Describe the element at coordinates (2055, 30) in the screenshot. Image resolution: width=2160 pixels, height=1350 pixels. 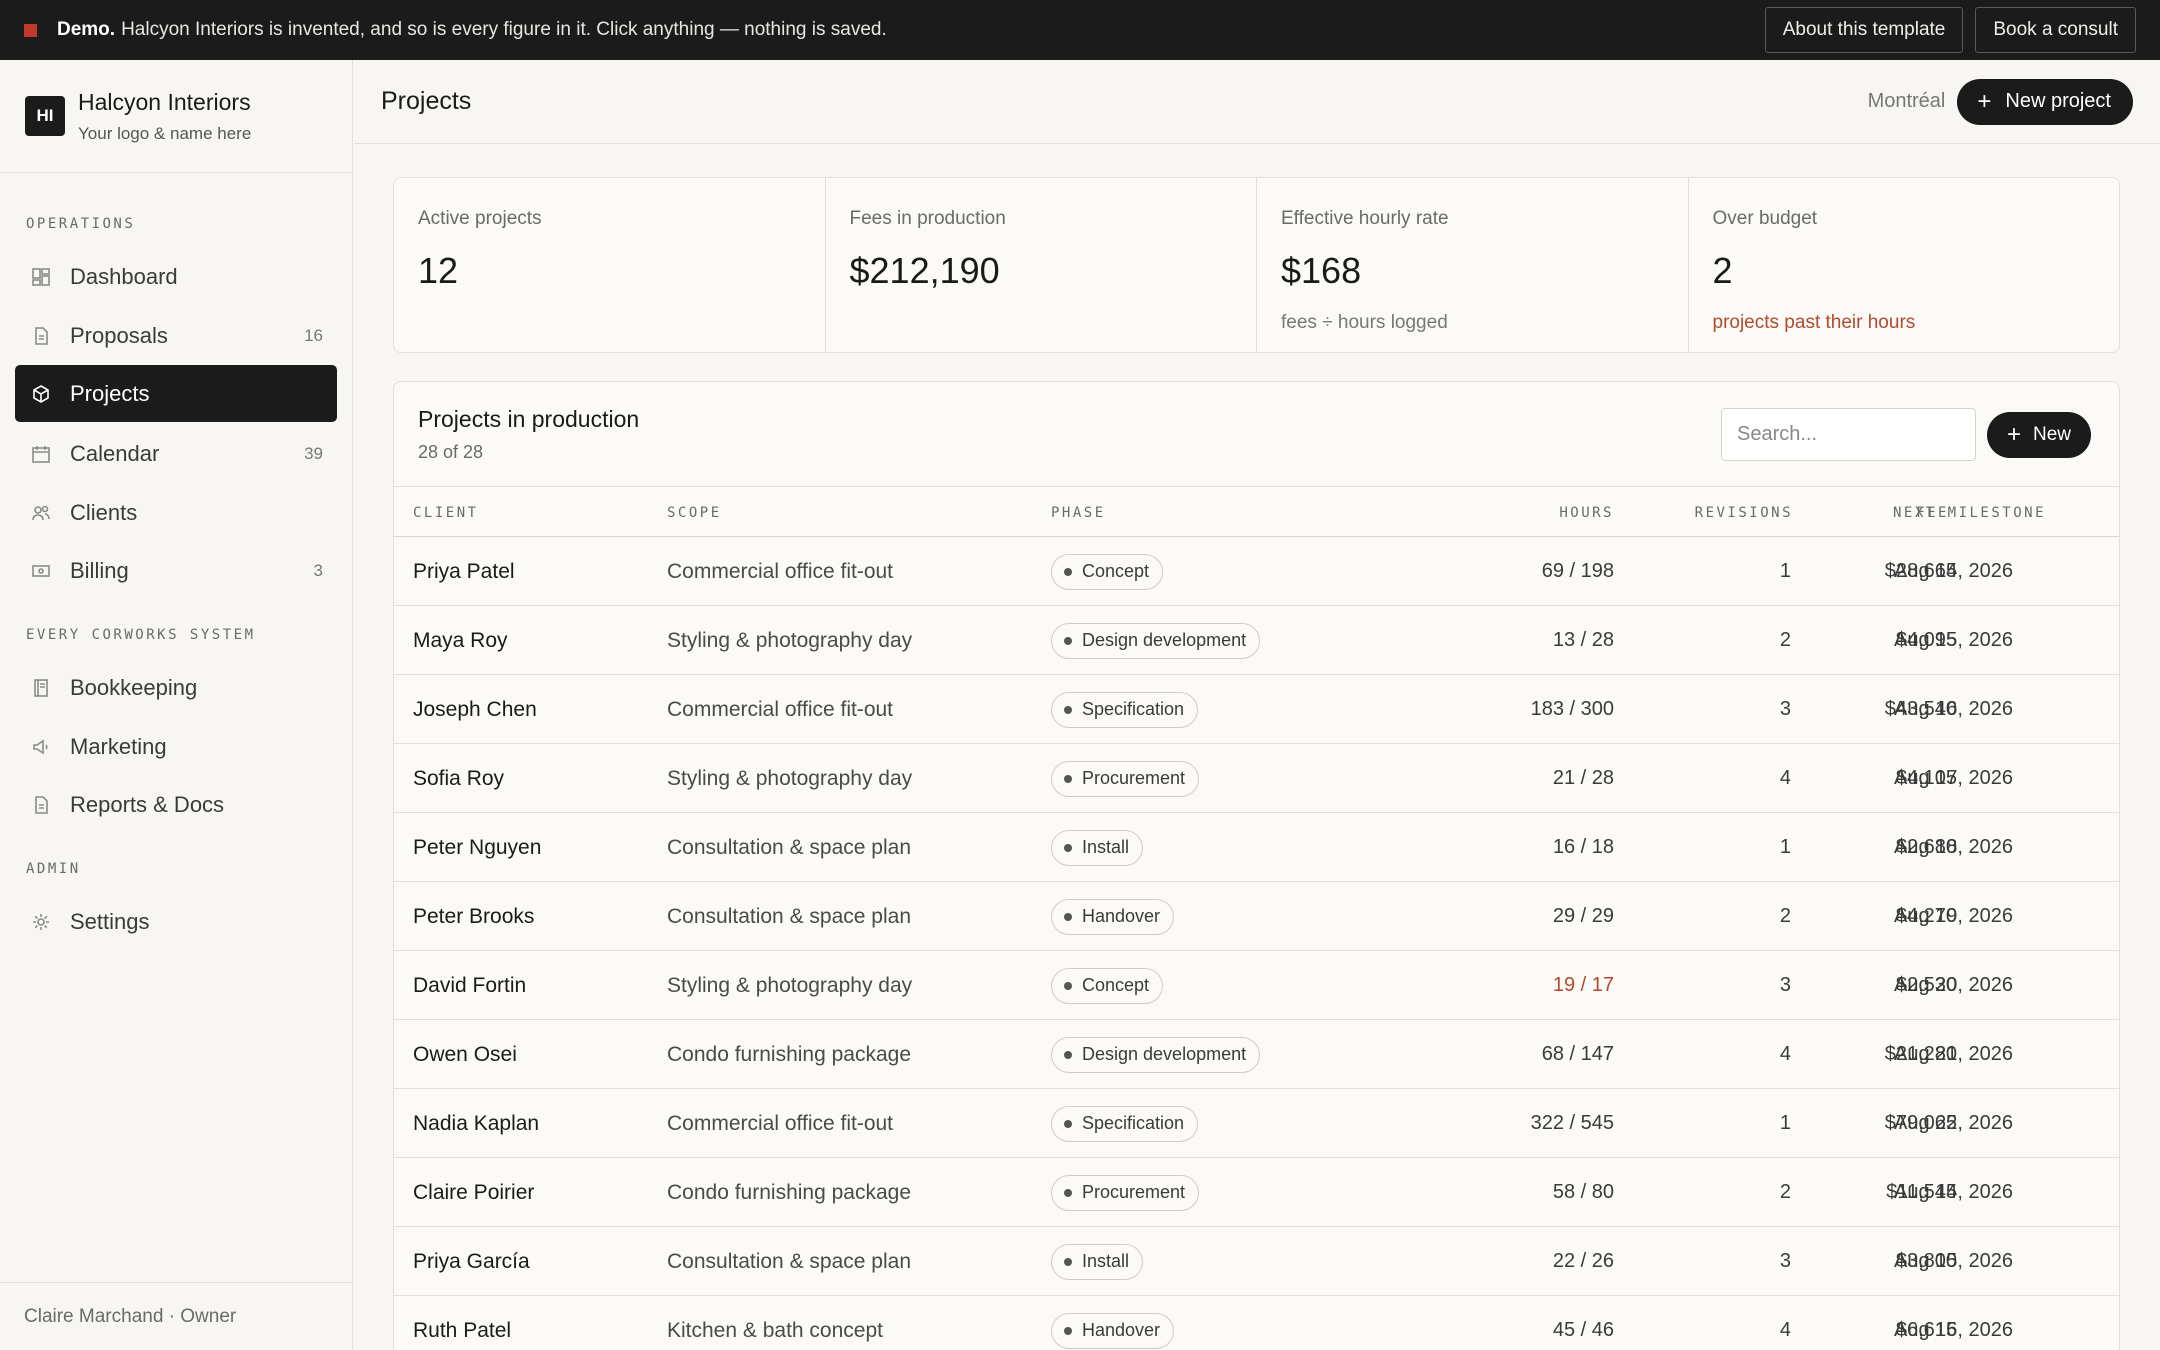
I see `book-consult-button: Book a consult` at that location.